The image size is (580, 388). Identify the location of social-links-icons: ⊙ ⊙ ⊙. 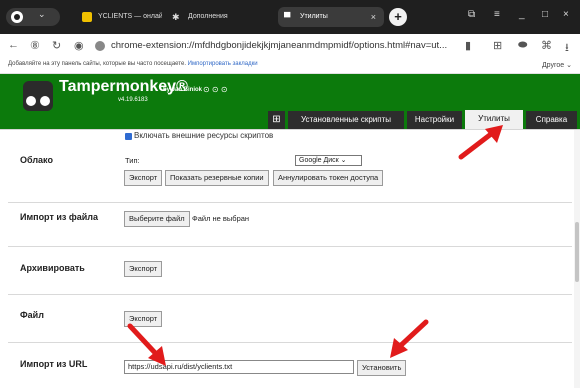
(215, 89).